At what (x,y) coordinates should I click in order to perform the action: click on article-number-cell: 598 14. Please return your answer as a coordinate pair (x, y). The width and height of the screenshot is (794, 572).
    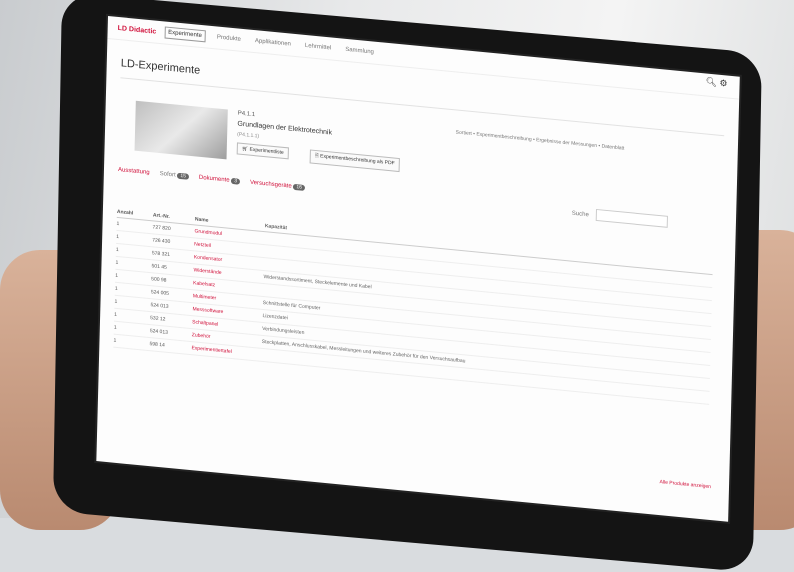
    Looking at the image, I should click on (157, 345).